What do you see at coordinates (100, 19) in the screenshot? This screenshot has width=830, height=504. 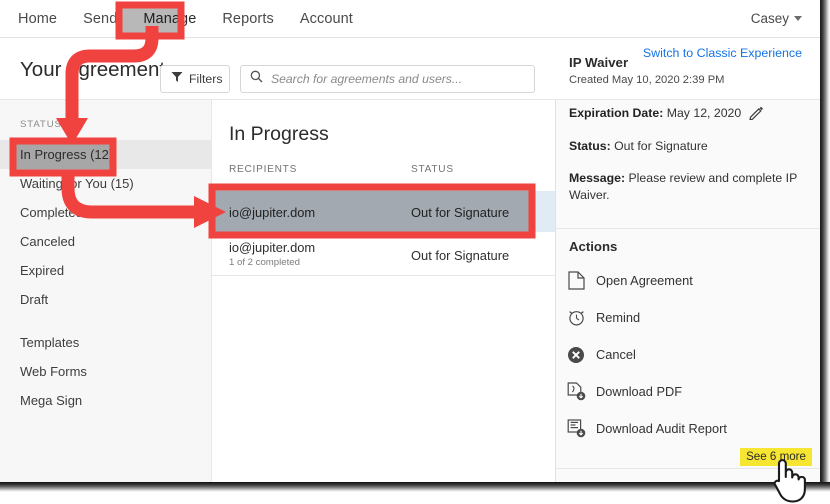 I see `nav-item-send: Send` at bounding box center [100, 19].